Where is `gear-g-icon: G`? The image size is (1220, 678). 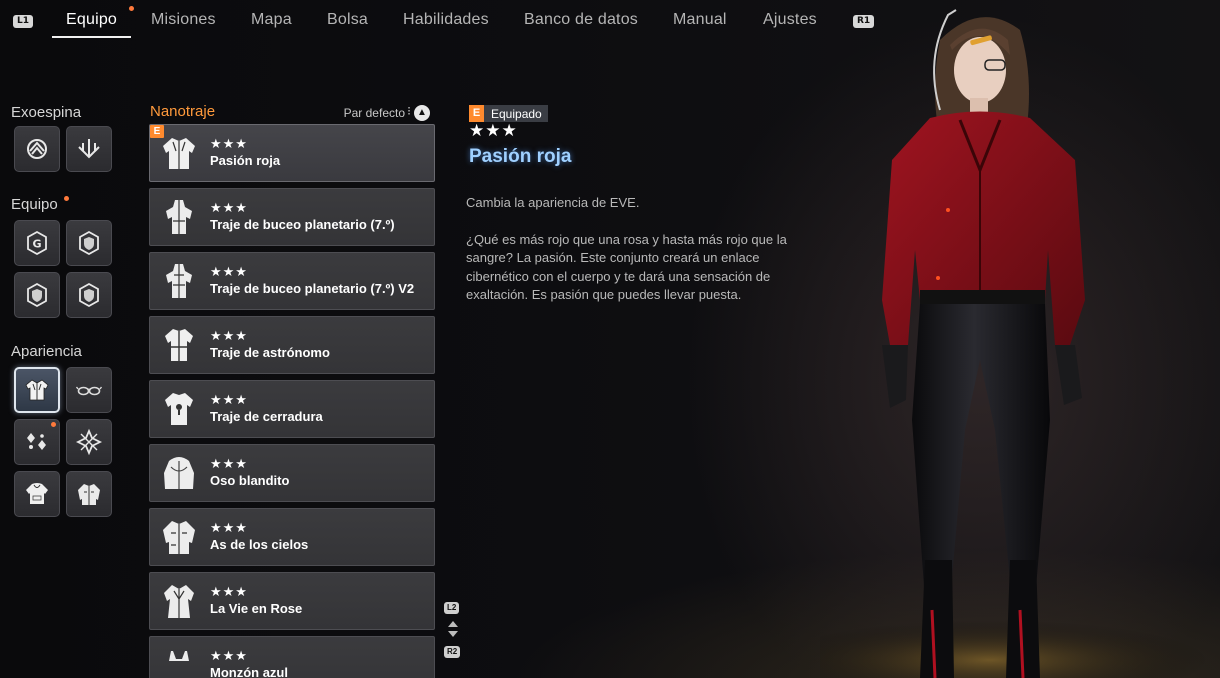
gear-g-icon: G is located at coordinates (37, 243).